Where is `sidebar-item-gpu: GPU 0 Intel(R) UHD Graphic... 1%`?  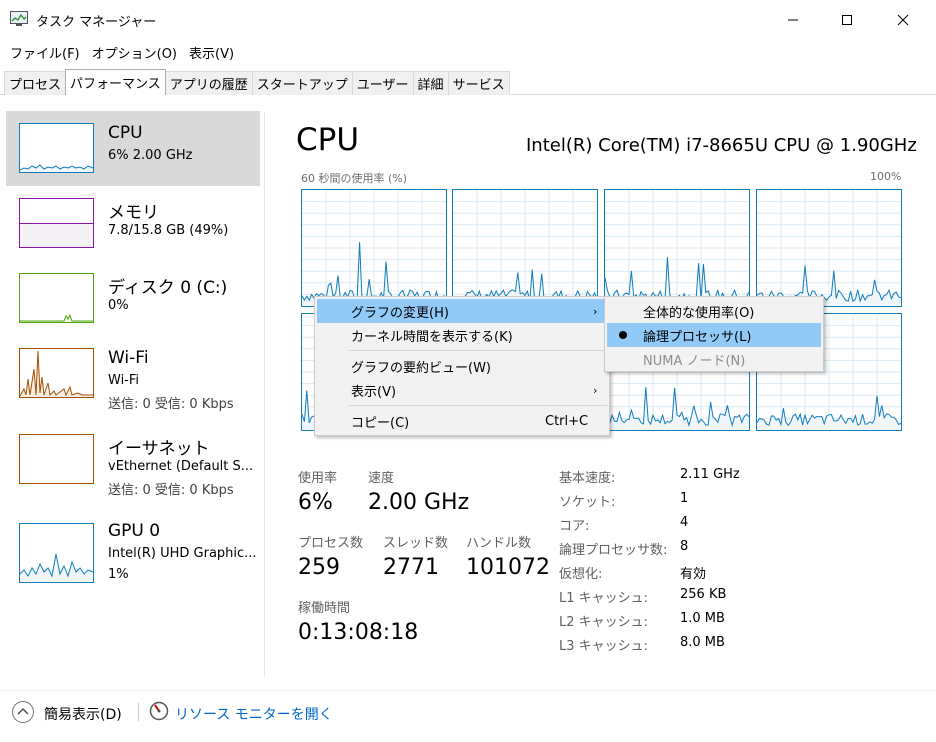
sidebar-item-gpu: GPU 0 Intel(R) UHD Graphic... 1% is located at coordinates (133, 546).